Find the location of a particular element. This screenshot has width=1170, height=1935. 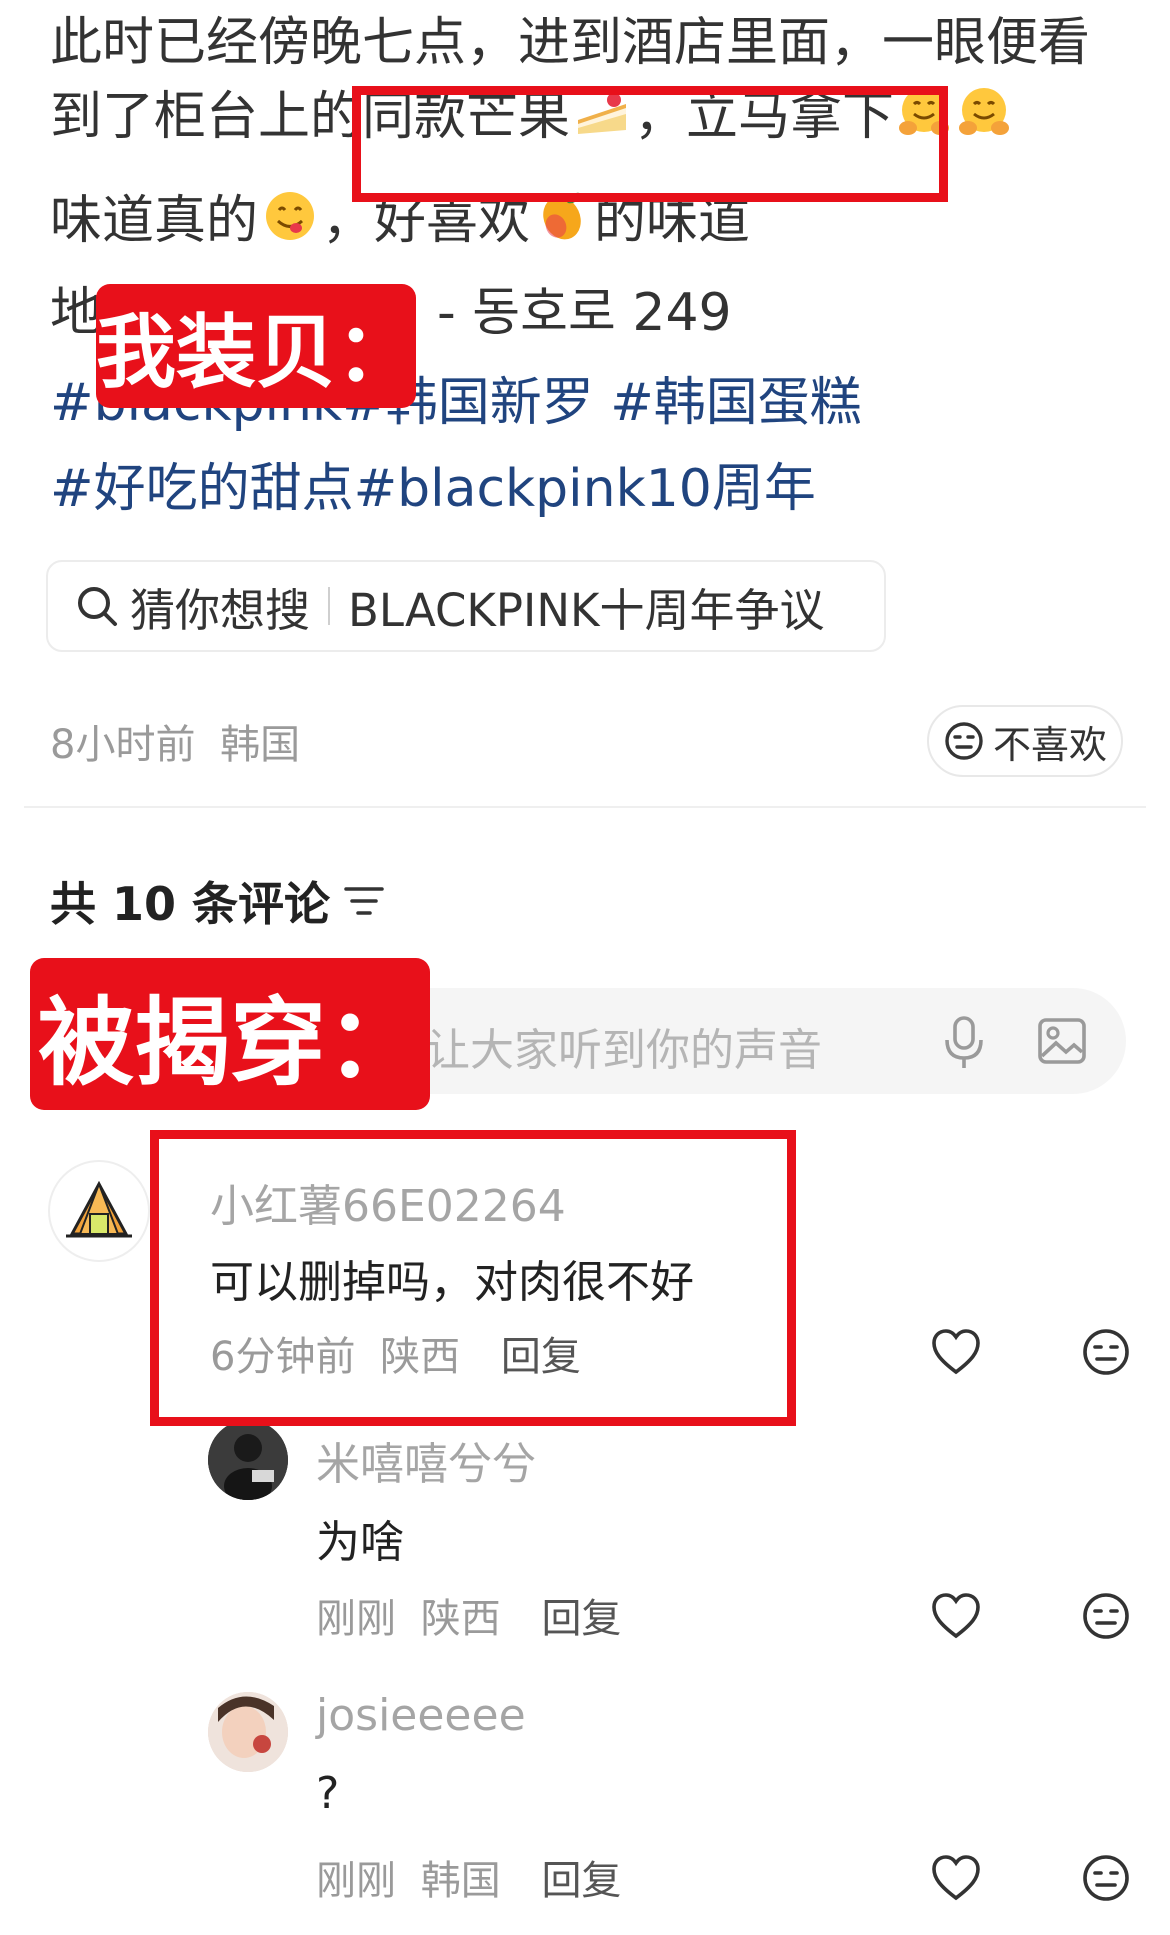

hashtag-link: #韩国蛋糕 is located at coordinates (736, 403).